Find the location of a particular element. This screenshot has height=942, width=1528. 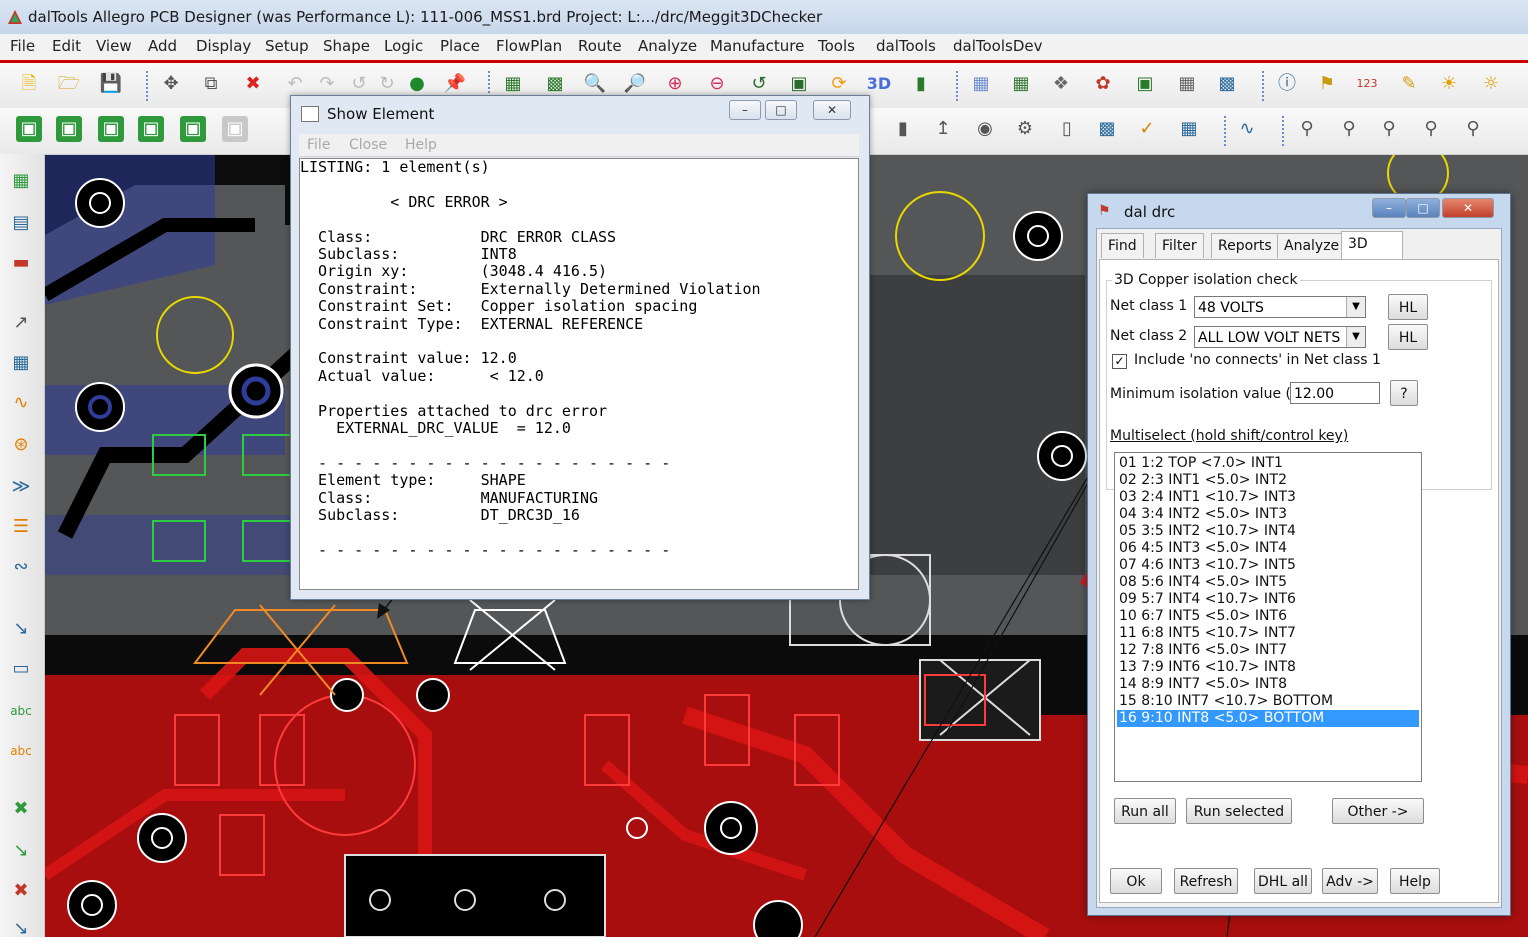

net-class-1-select: 48 VOLTS ▼ is located at coordinates (1280, 307).